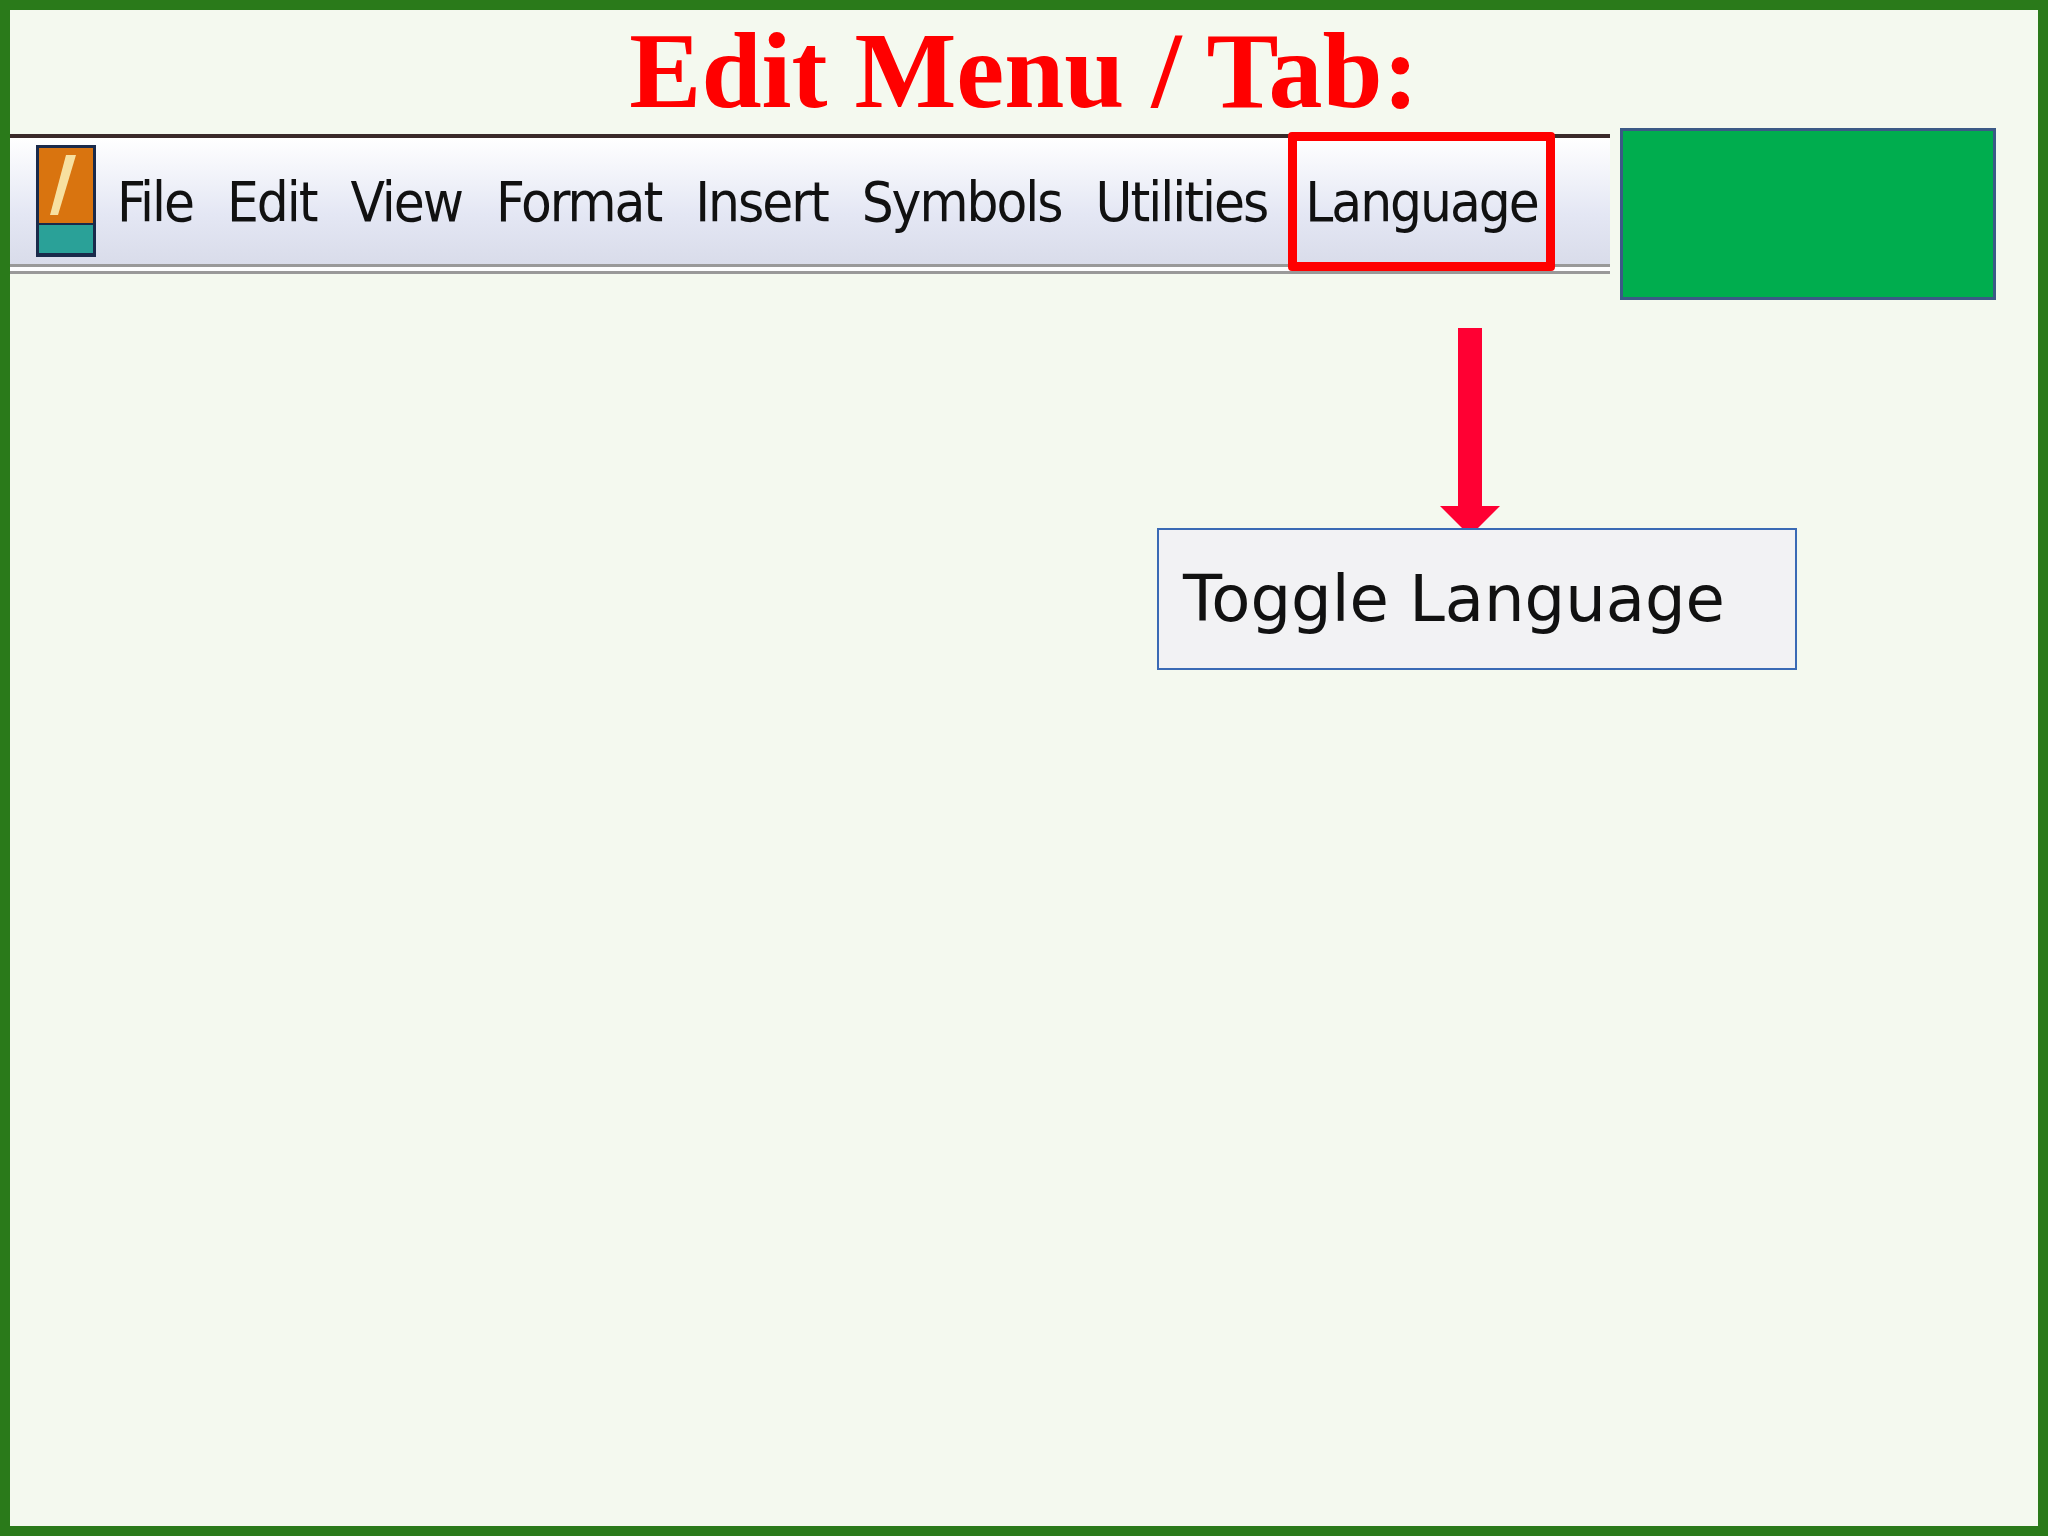  I want to click on slide-title: Edit Menu / Tab:, so click(1024, 70).